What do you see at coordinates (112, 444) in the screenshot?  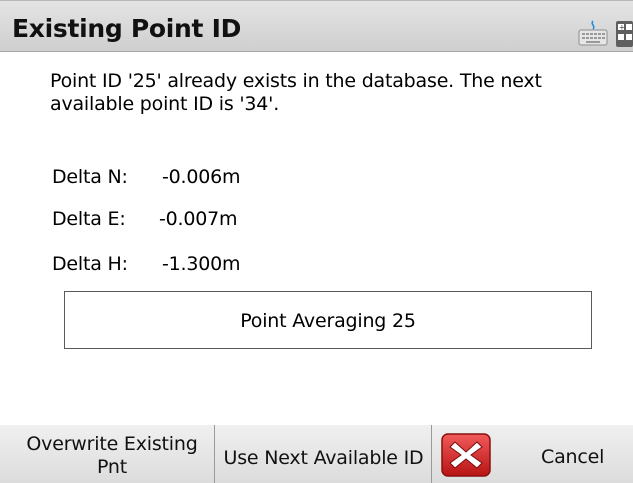 I see `overwrite-label-line1: Overwrite Existing` at bounding box center [112, 444].